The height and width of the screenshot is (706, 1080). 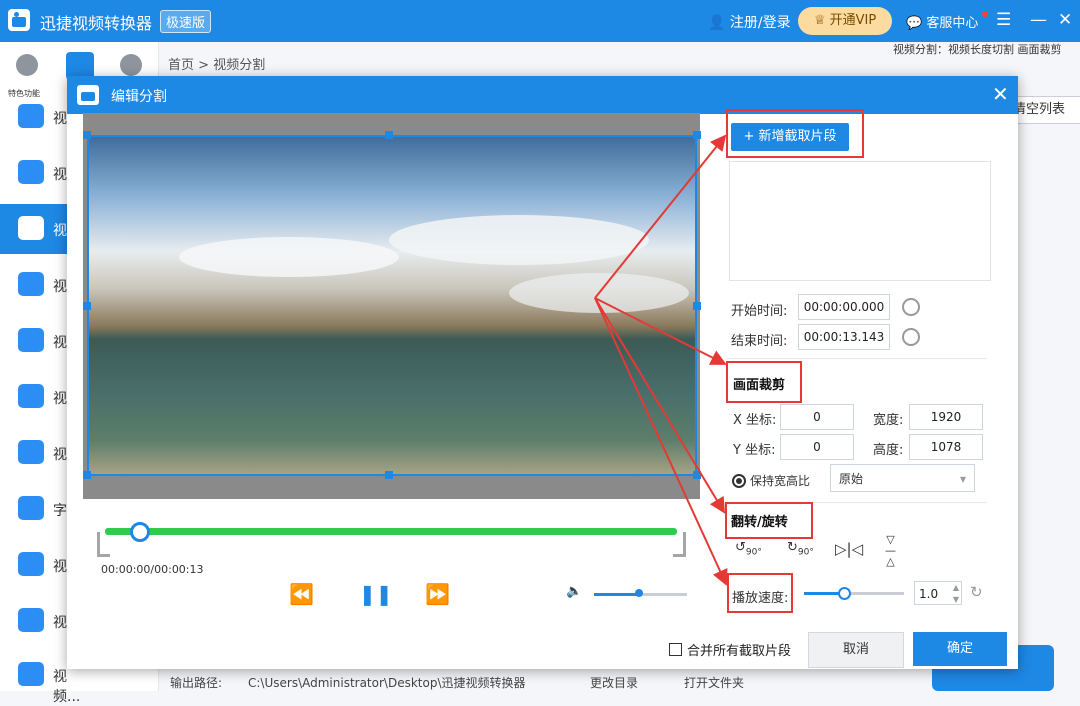 I want to click on sidebar-item-split: 视, so click(x=35, y=229).